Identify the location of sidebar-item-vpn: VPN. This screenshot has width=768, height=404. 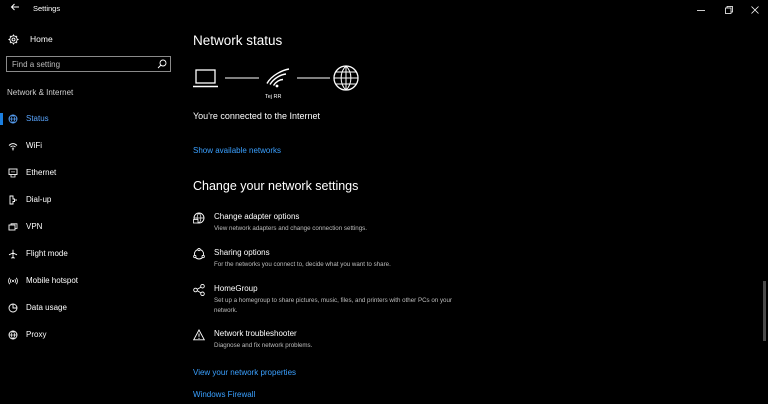
(90, 227).